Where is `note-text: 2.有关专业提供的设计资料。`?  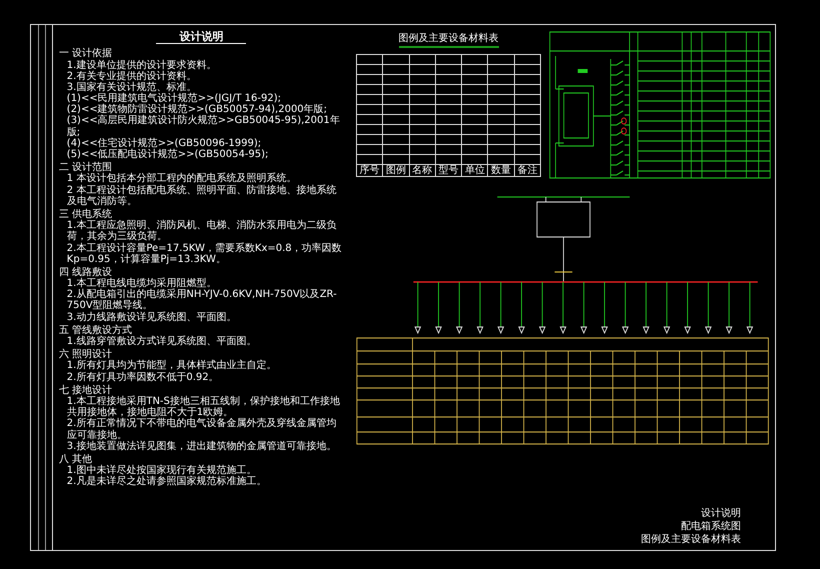
note-text: 2.有关专业提供的设计资料。 is located at coordinates (131, 76).